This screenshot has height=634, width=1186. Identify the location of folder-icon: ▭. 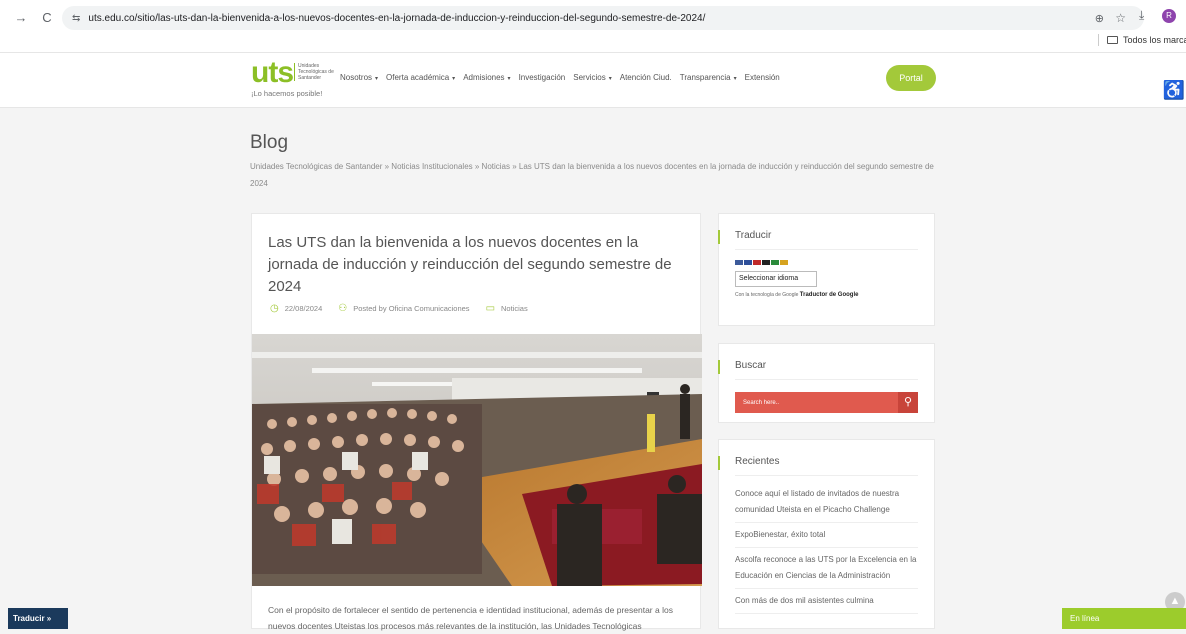
(490, 308).